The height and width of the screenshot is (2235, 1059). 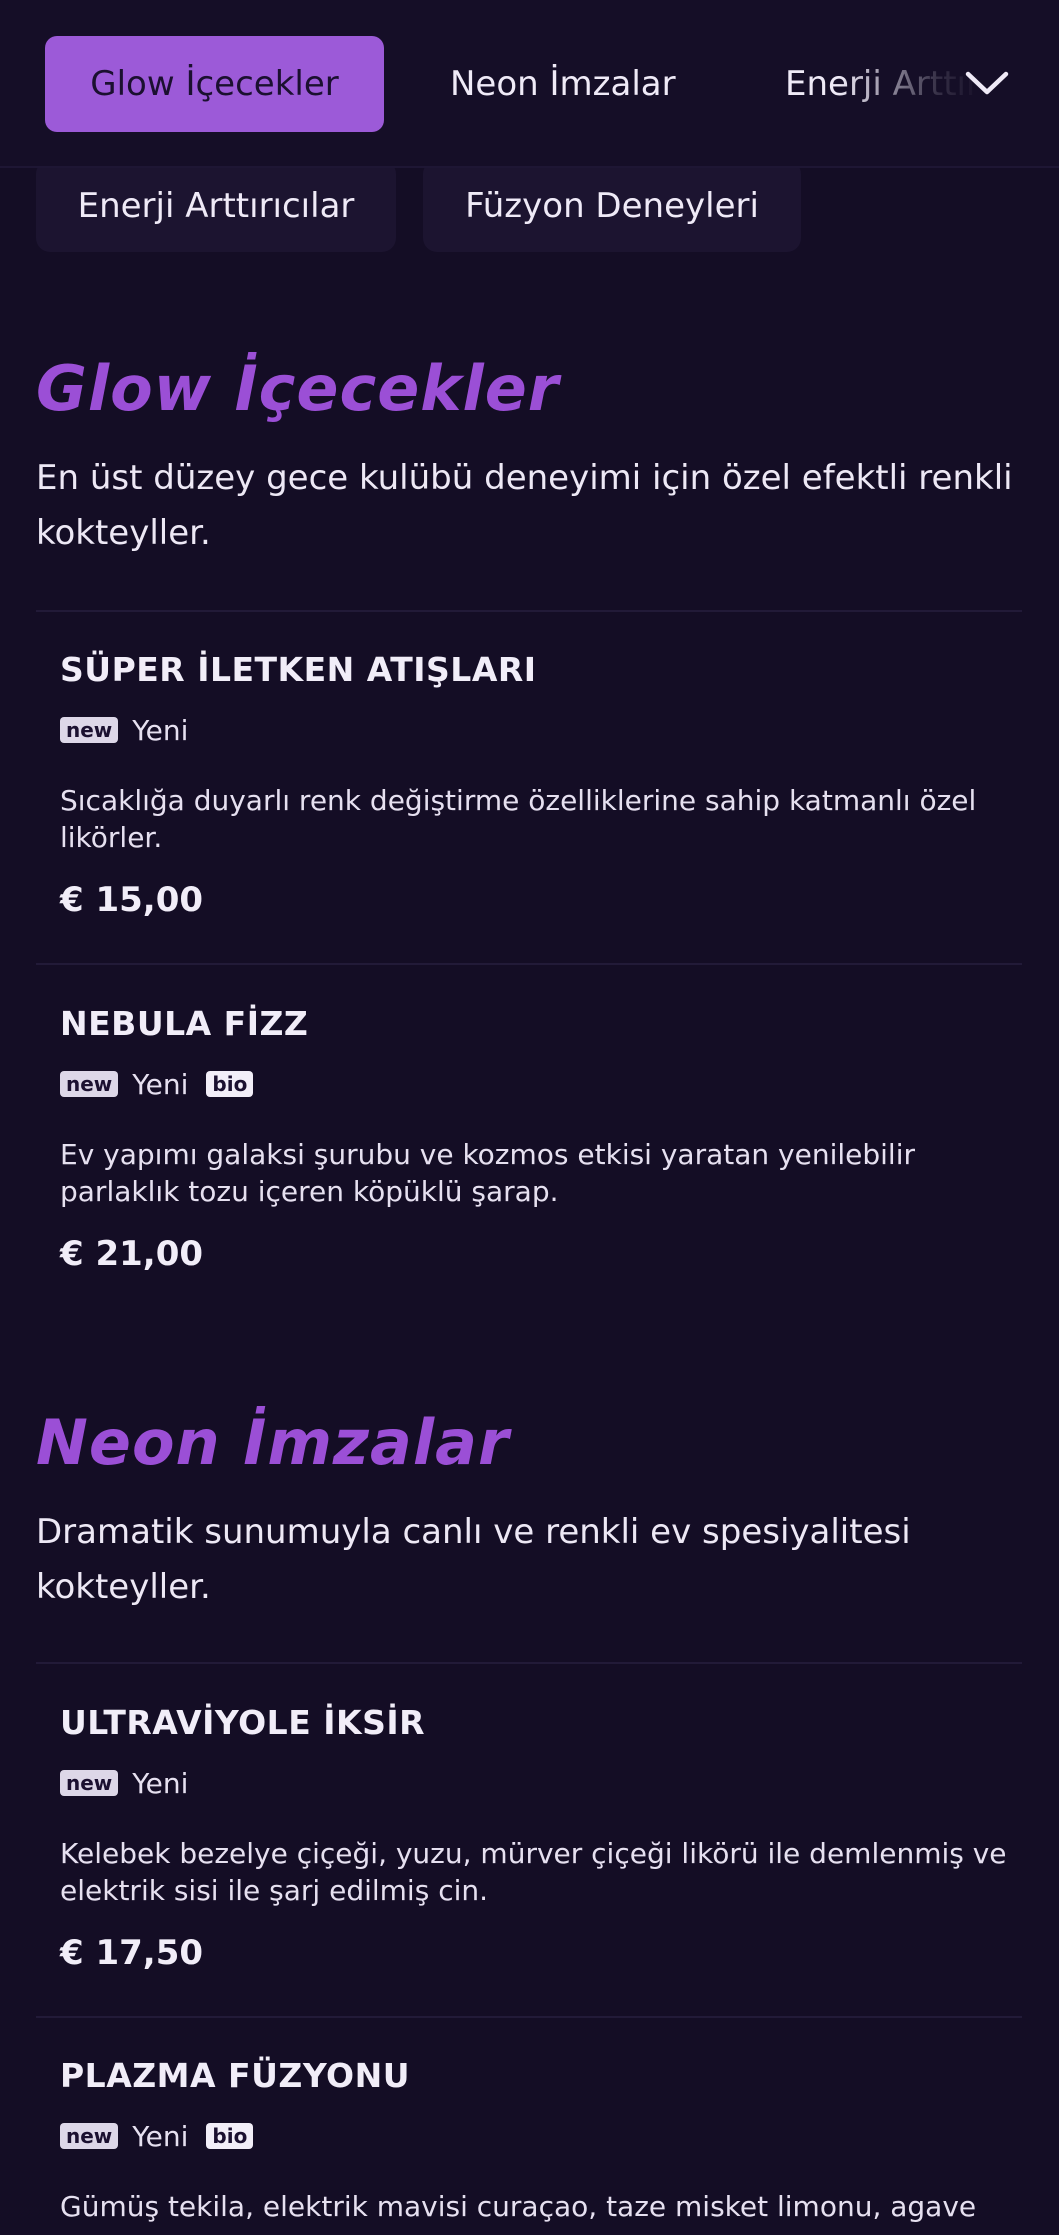 What do you see at coordinates (132, 1254) in the screenshot?
I see `item-price: € 21,00` at bounding box center [132, 1254].